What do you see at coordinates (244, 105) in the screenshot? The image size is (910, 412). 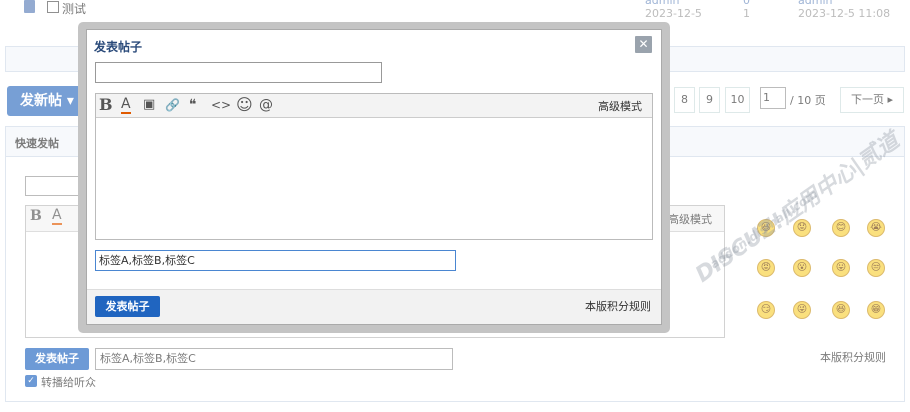 I see `smiley-icon: ☺` at bounding box center [244, 105].